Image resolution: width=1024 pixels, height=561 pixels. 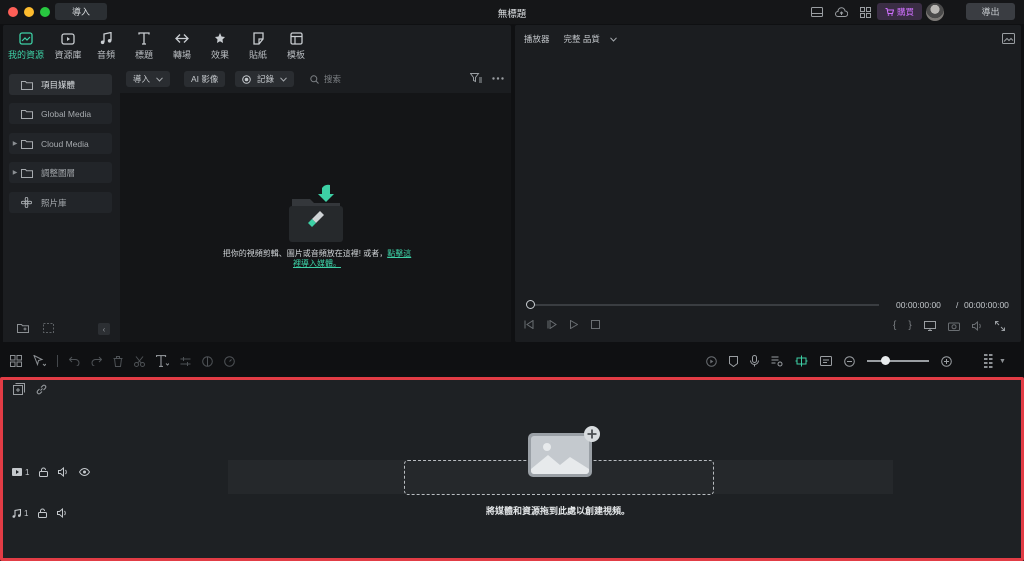 What do you see at coordinates (711, 361) in the screenshot?
I see `render-preview-icon` at bounding box center [711, 361].